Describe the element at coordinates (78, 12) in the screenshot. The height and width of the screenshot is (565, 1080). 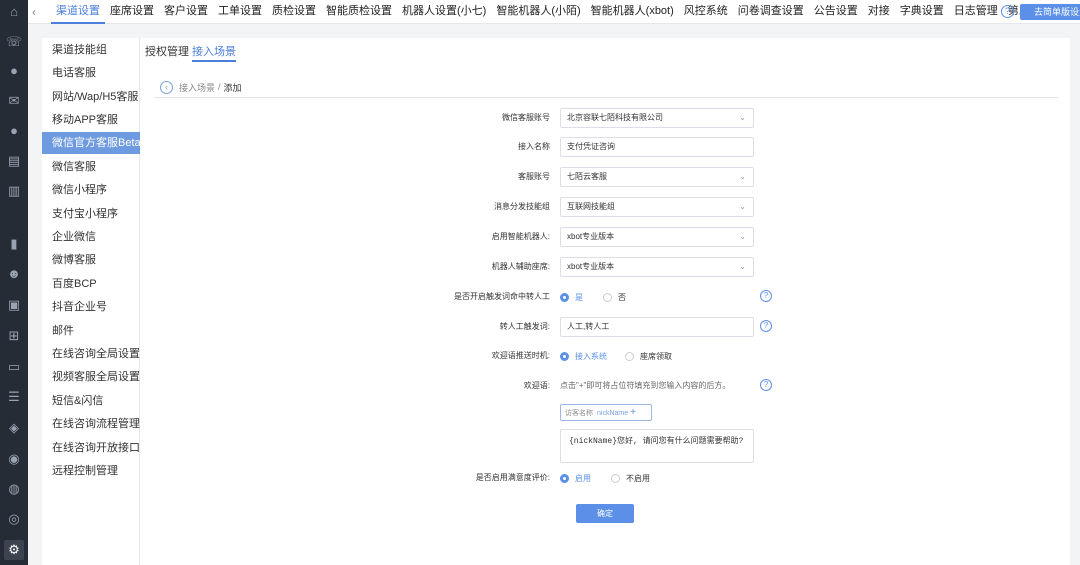
I see `tab-channel-settings: 渠道设置` at that location.